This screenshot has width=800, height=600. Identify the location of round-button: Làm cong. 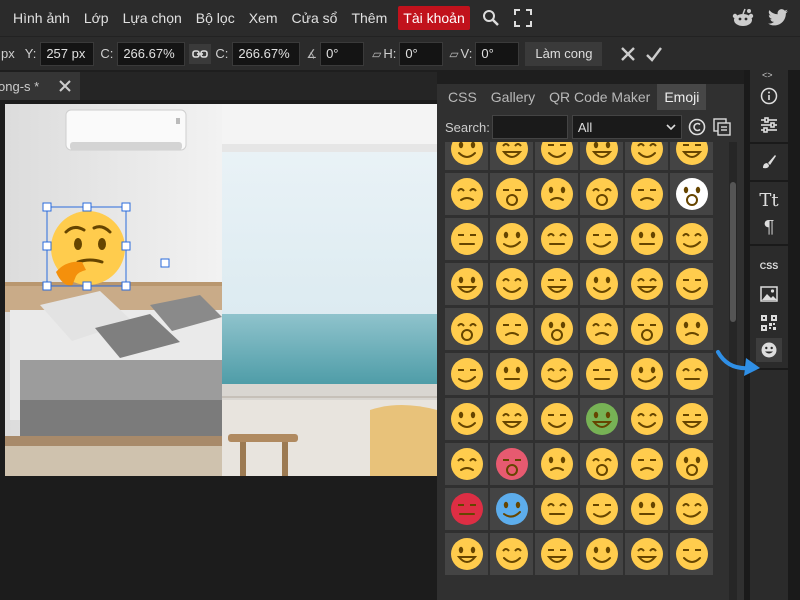
(564, 53).